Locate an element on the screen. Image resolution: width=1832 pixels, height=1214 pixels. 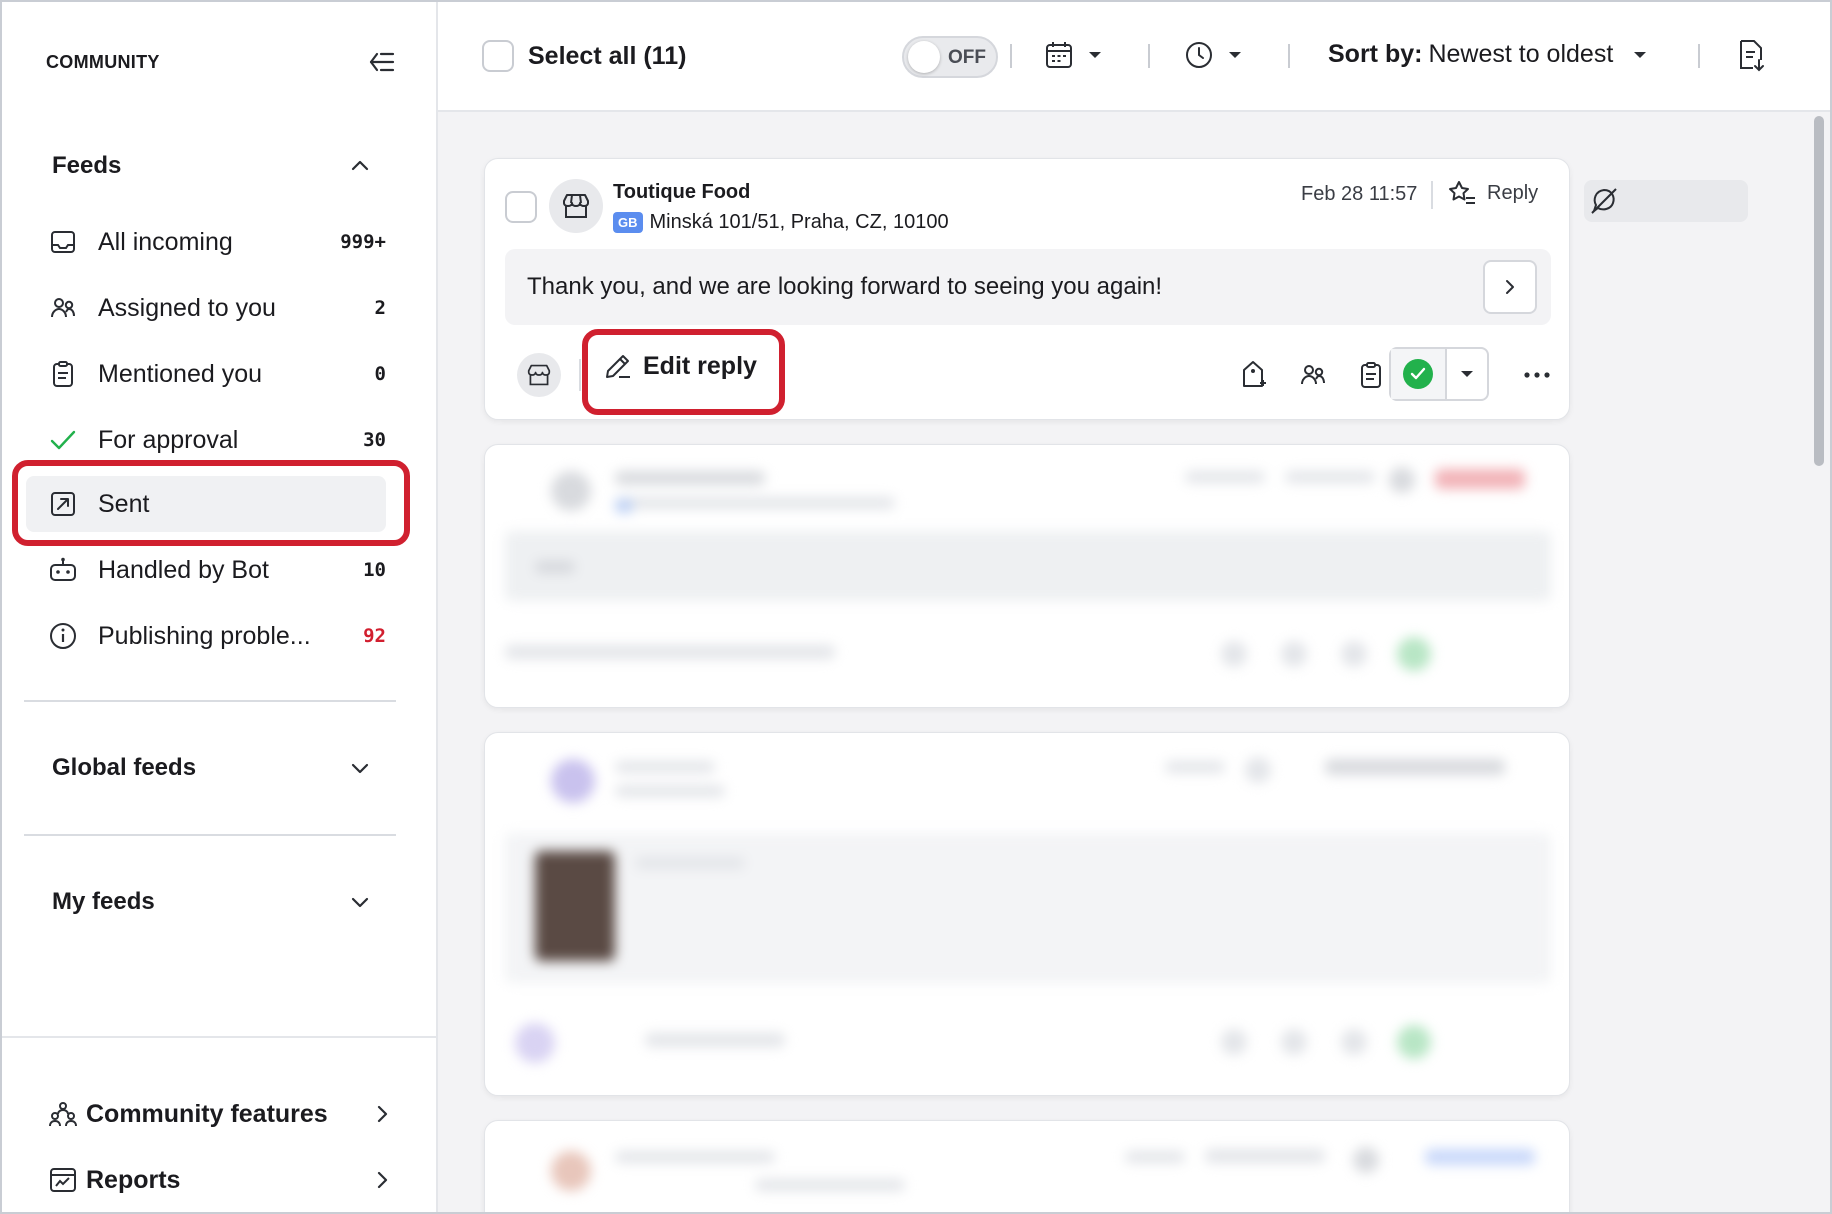
community-features-link: Community features is located at coordinates (221, 1114).